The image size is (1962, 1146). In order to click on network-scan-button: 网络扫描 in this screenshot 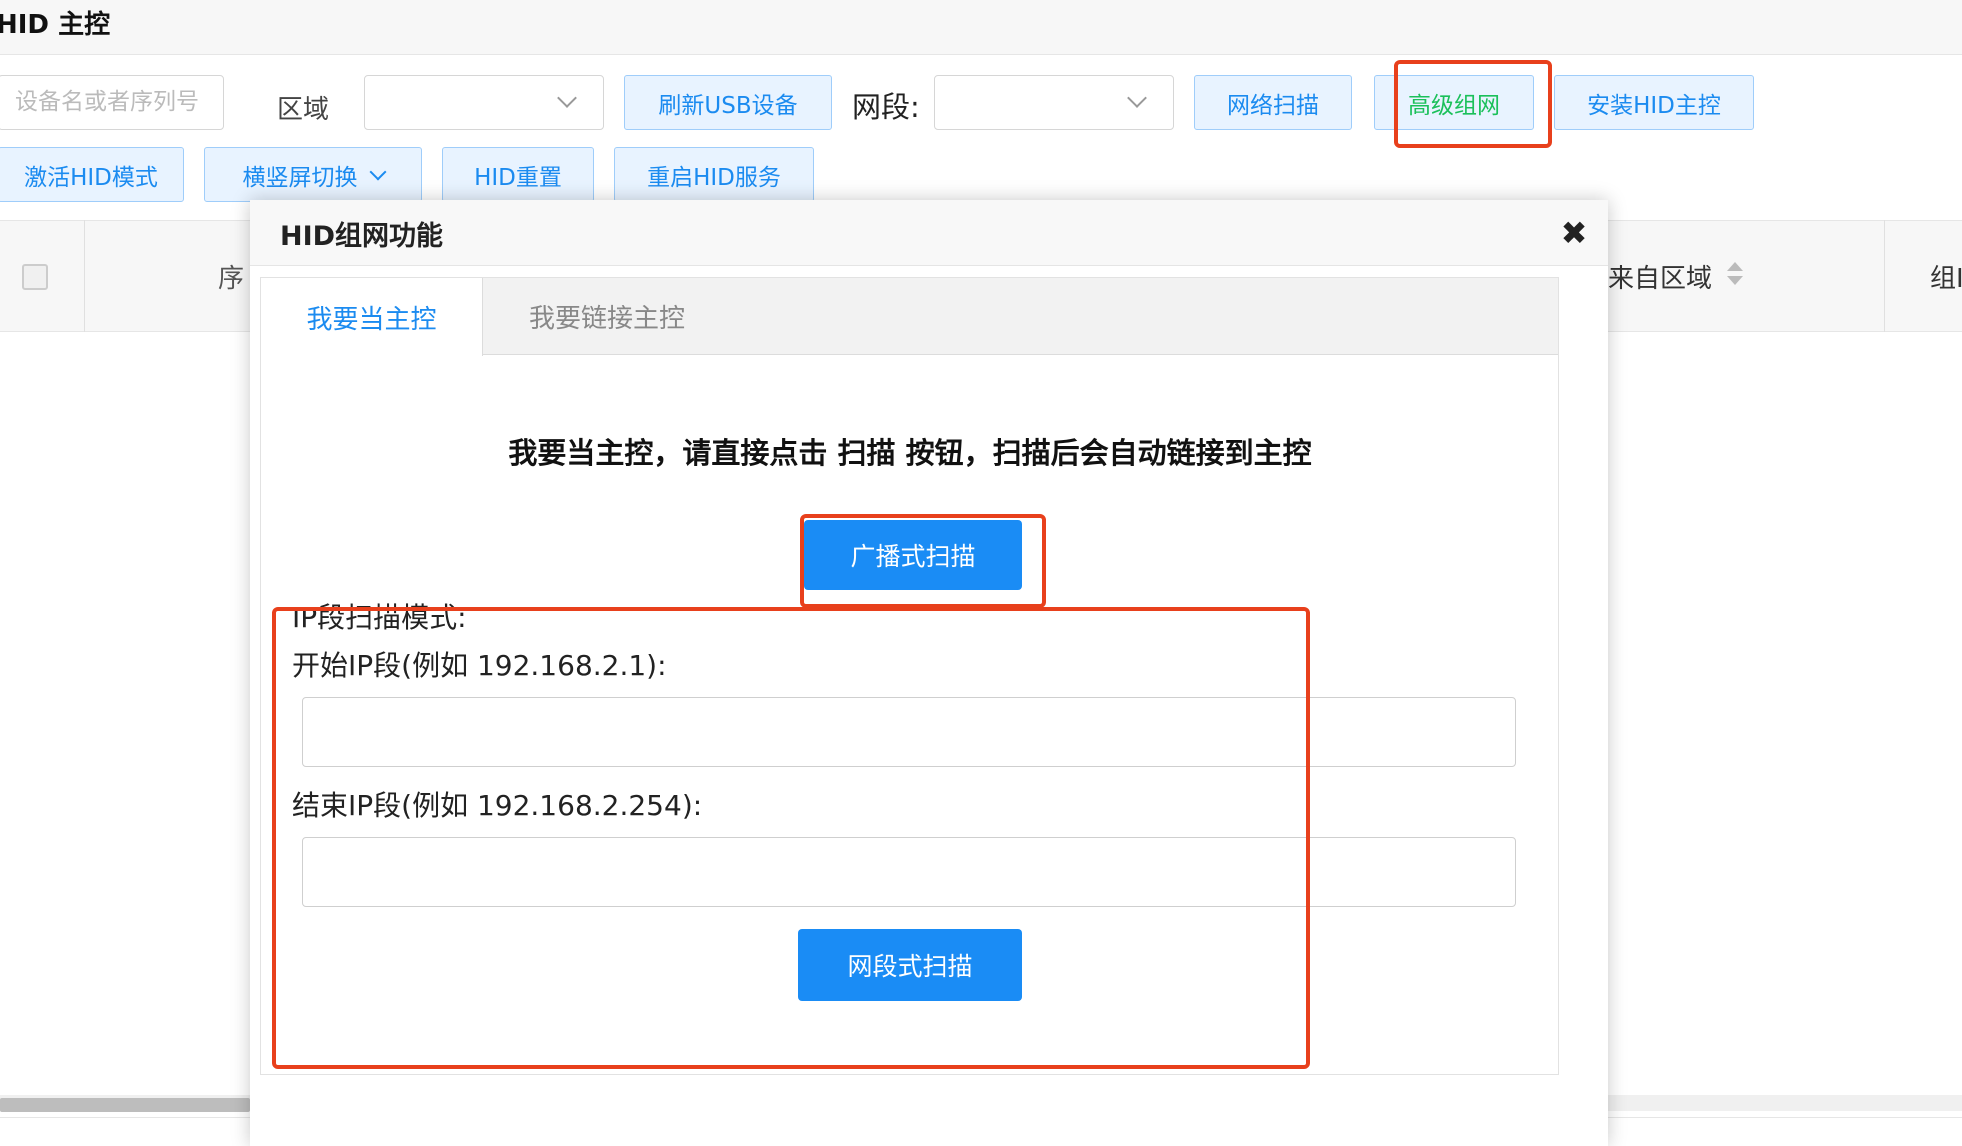, I will do `click(1273, 102)`.